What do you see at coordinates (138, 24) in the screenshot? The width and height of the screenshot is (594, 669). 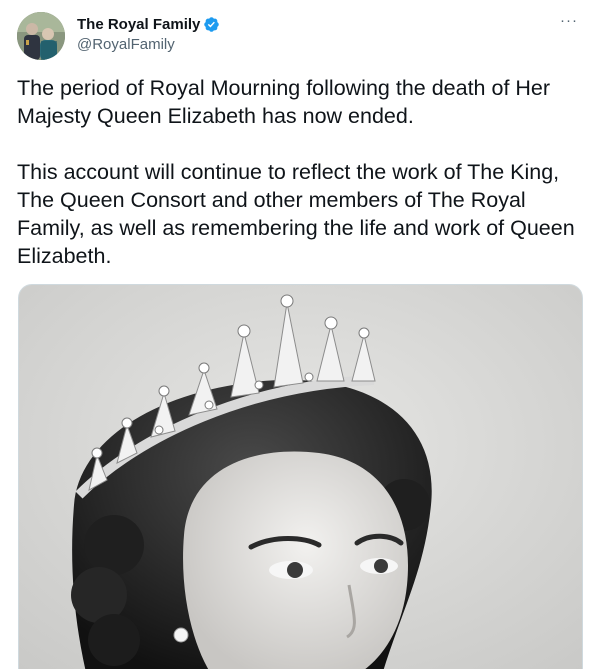 I see `author-display-name: The Royal Family` at bounding box center [138, 24].